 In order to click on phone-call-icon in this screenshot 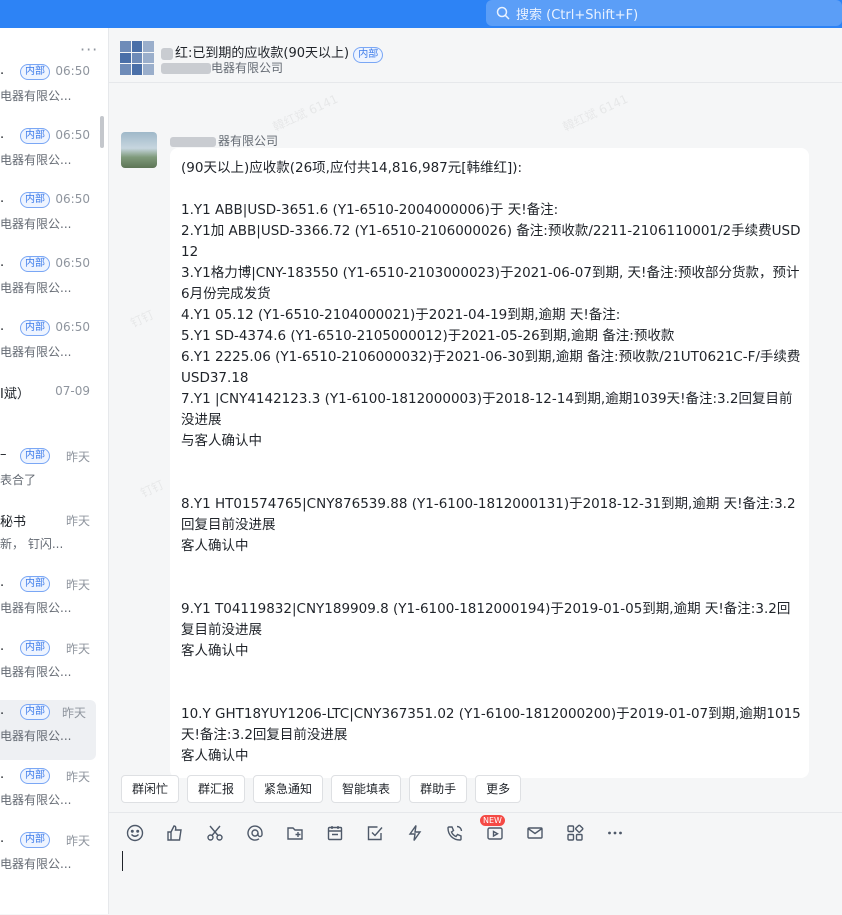, I will do `click(455, 833)`.